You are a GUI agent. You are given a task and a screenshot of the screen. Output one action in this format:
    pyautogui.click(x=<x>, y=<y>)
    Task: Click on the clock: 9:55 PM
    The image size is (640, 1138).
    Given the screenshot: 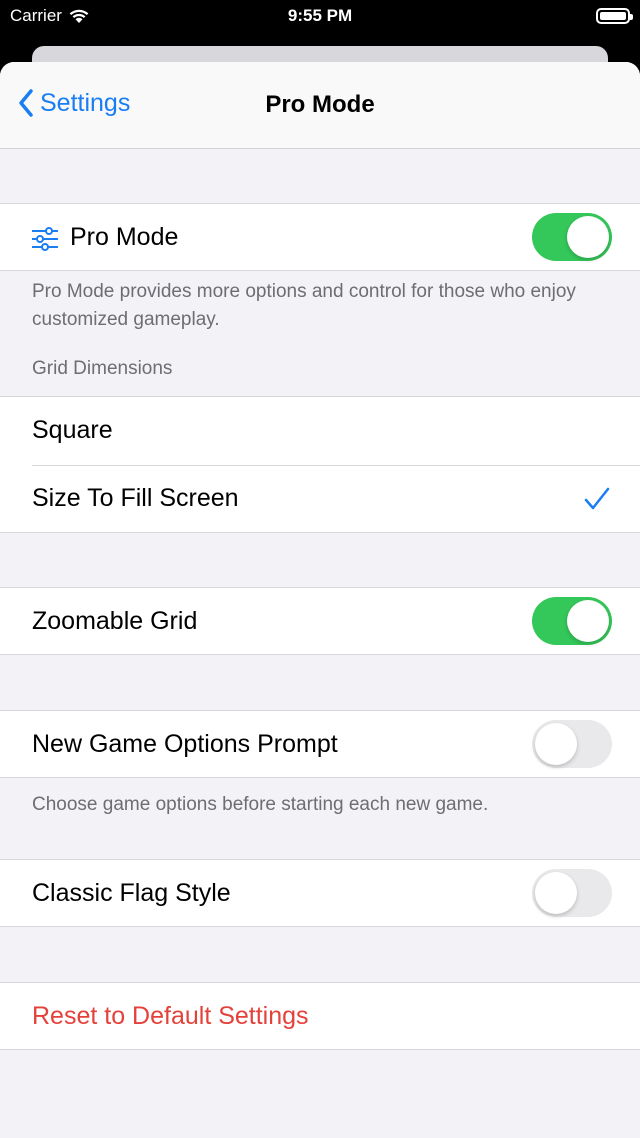 What is the action you would take?
    pyautogui.click(x=320, y=15)
    